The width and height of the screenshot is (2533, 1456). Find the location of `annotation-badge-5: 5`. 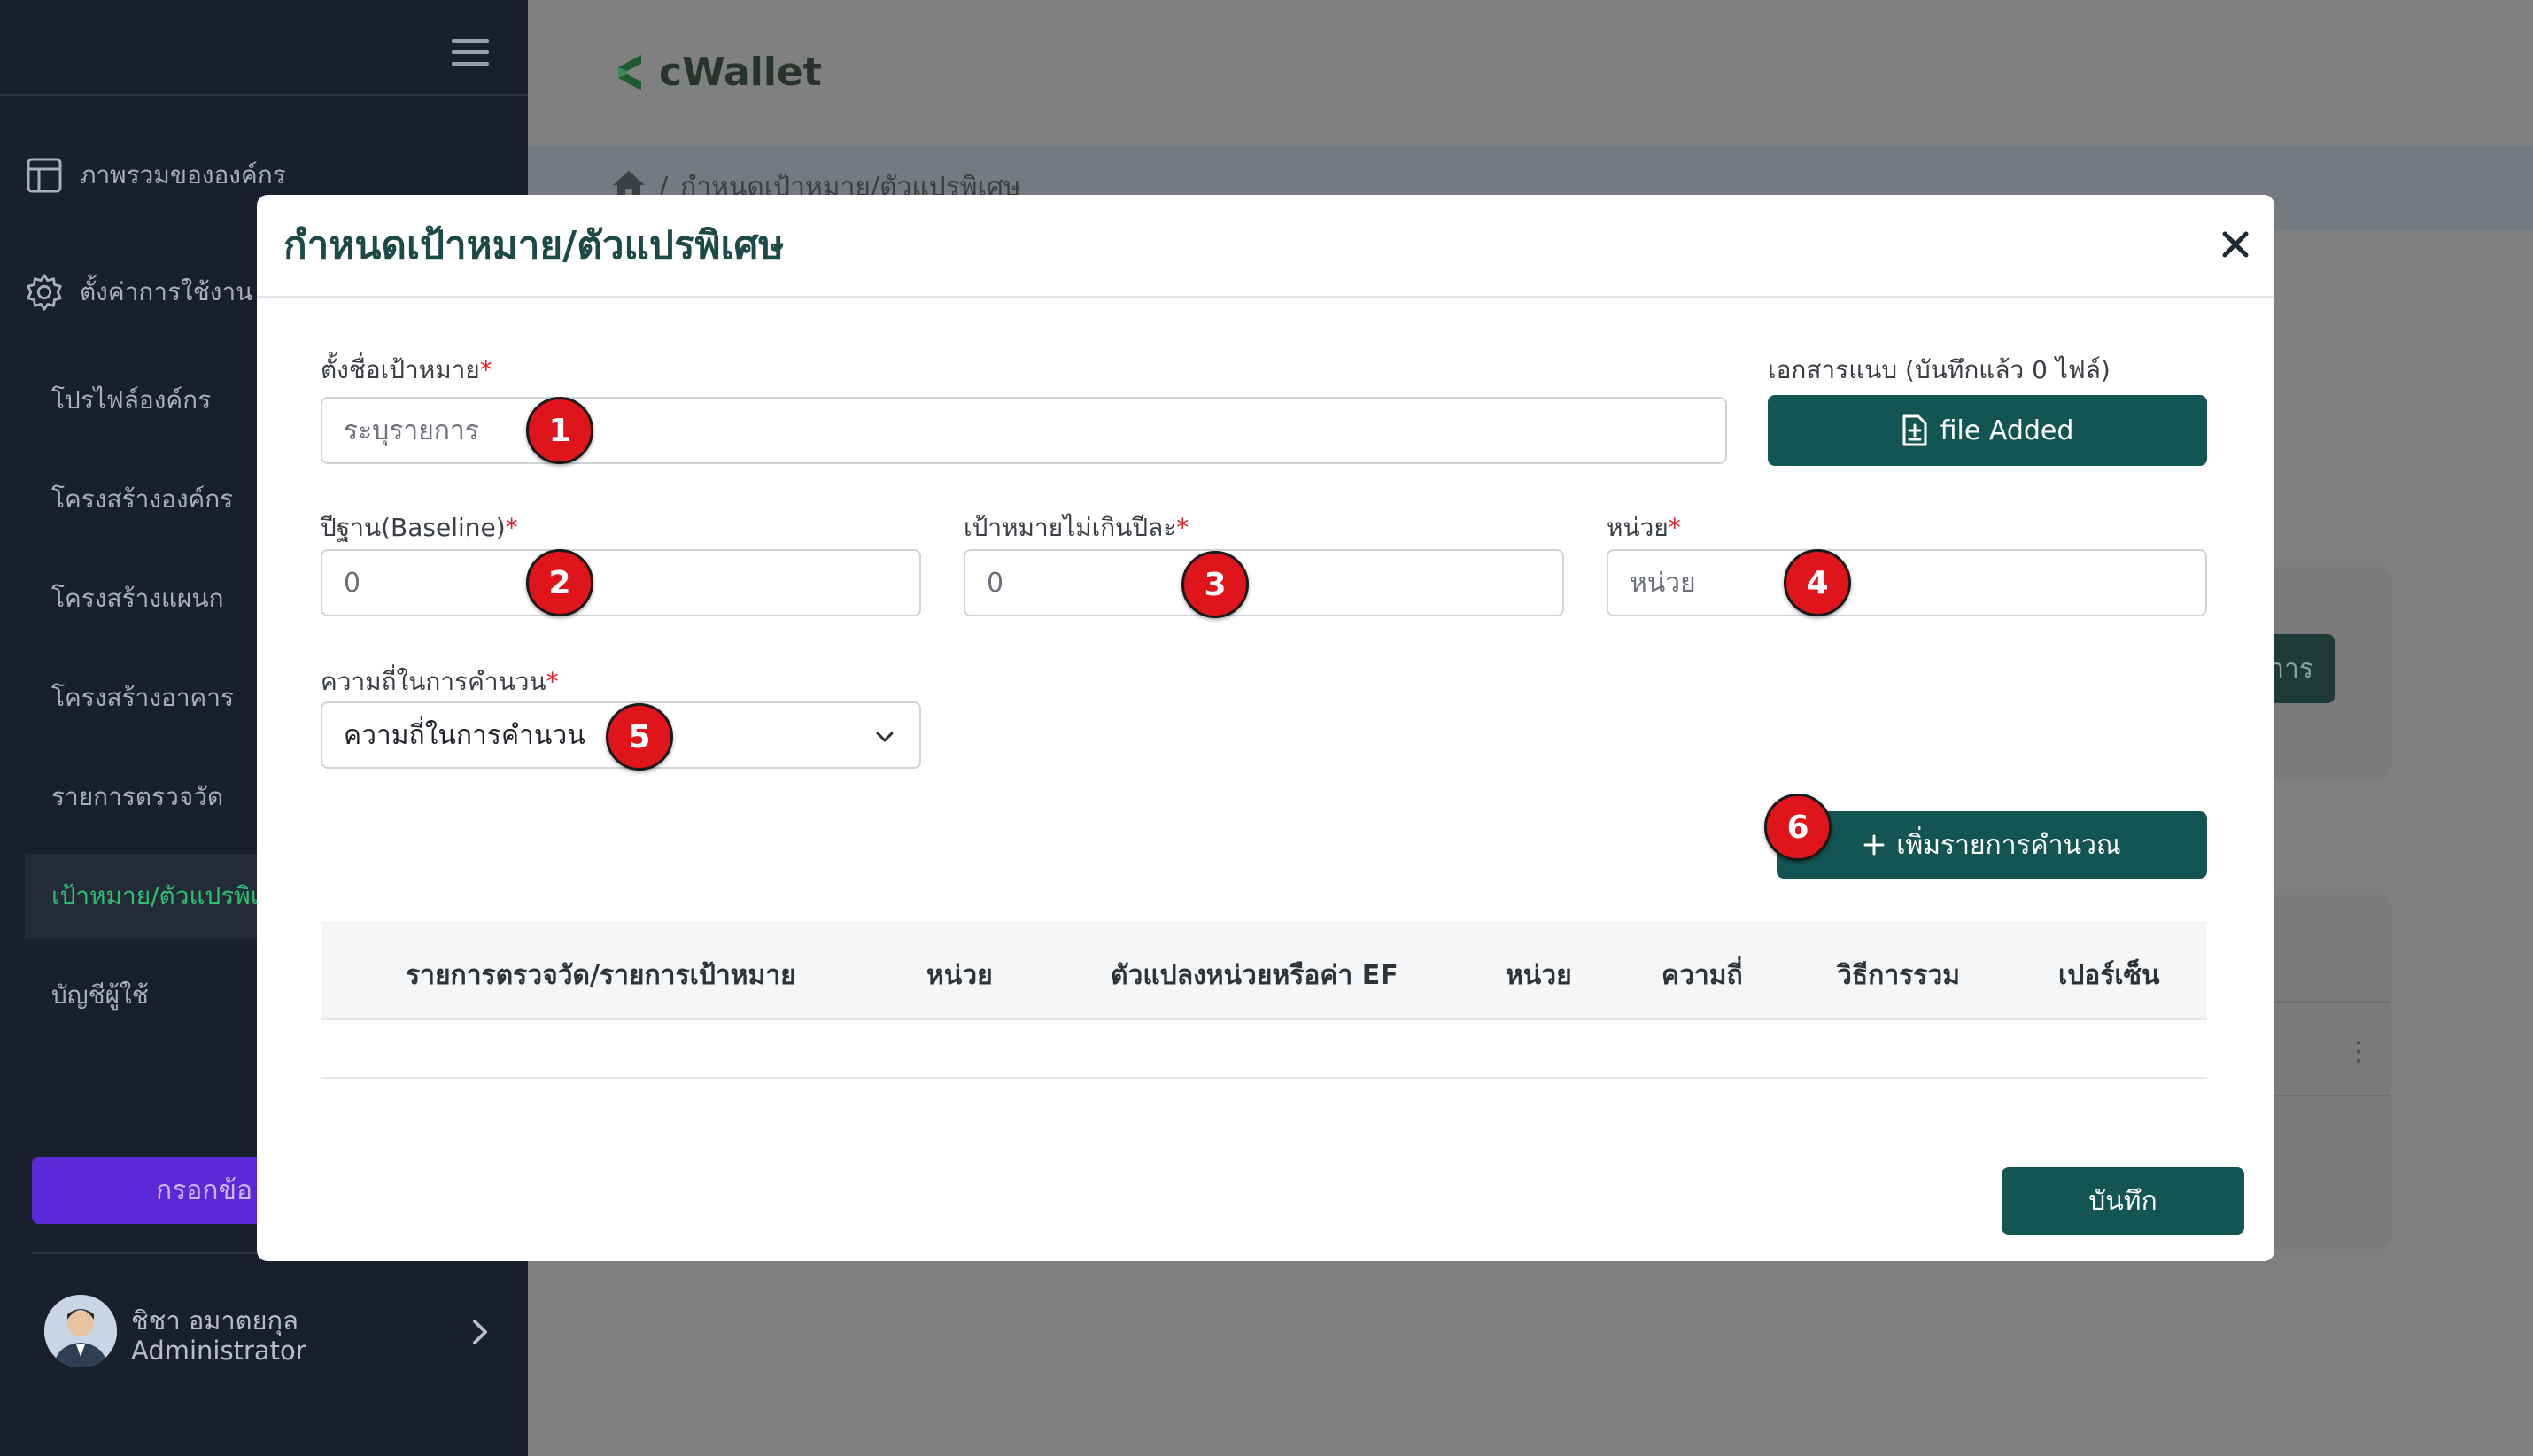

annotation-badge-5: 5 is located at coordinates (639, 737).